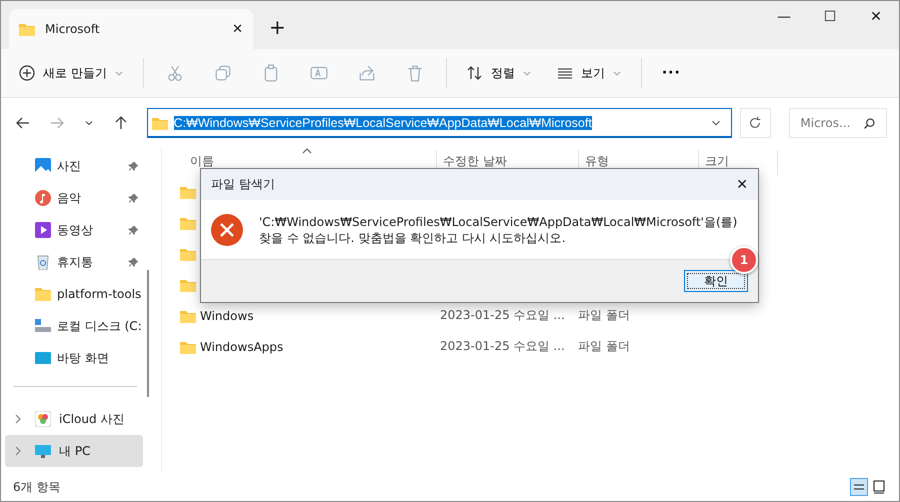 Image resolution: width=900 pixels, height=502 pixels. What do you see at coordinates (43, 262) in the screenshot?
I see `recycle-bin-icon` at bounding box center [43, 262].